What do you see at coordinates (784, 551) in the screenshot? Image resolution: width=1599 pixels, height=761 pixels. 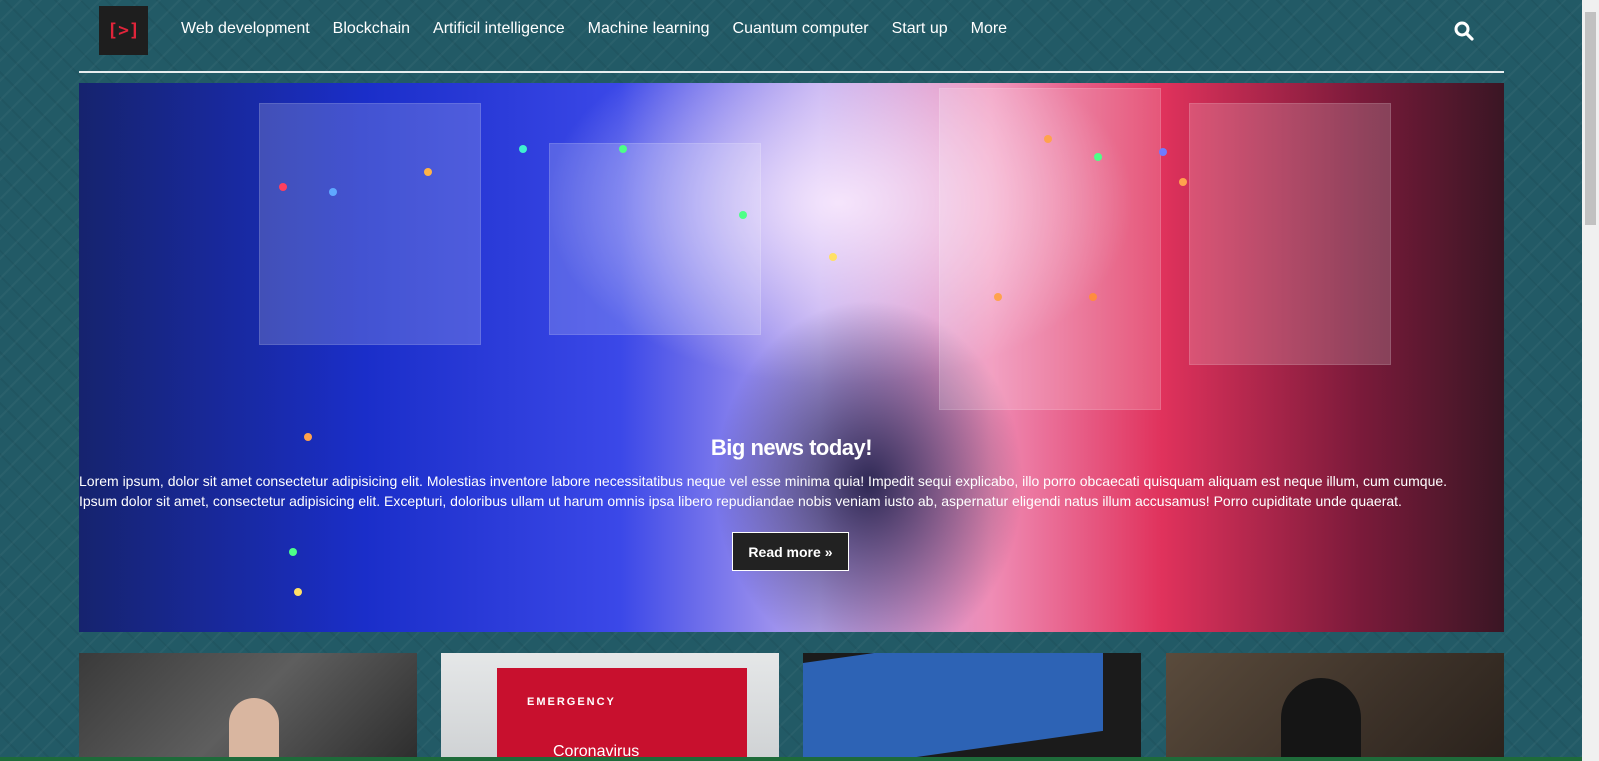 I see `read-more-label: Read more` at bounding box center [784, 551].